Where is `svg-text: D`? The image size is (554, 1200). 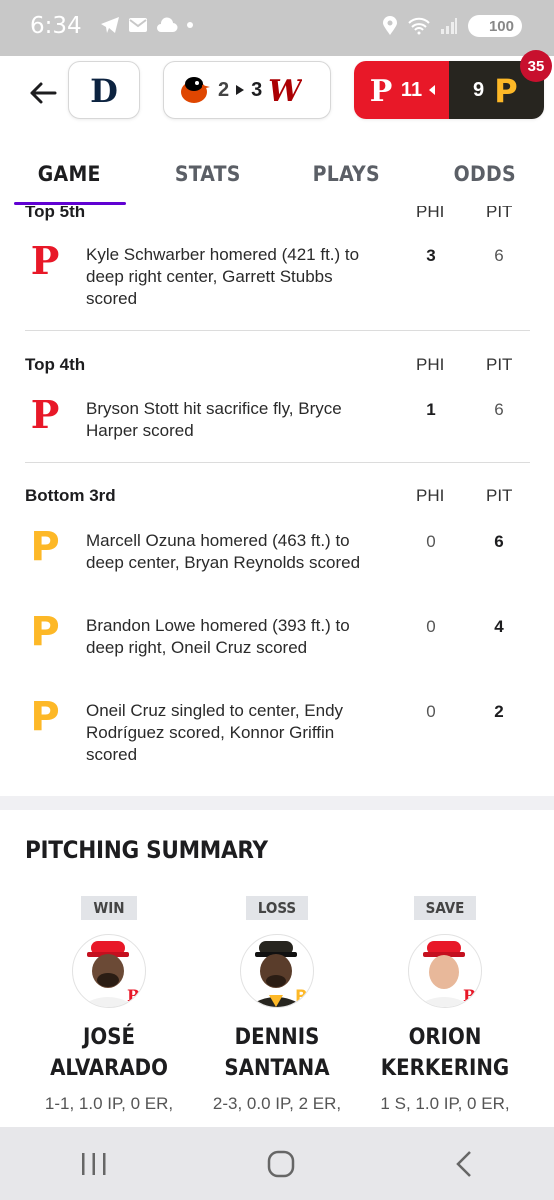 svg-text: D is located at coordinates (104, 90).